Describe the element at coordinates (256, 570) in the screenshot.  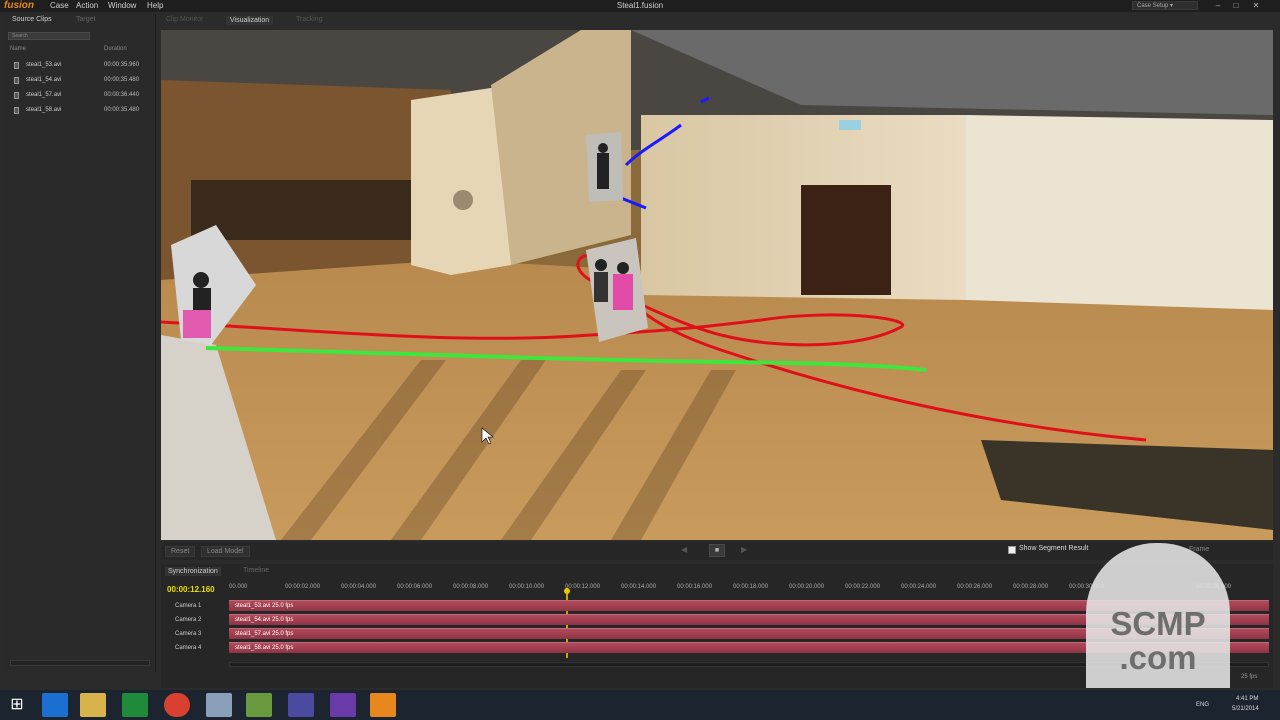
I see `tab-timeline: Timeline` at that location.